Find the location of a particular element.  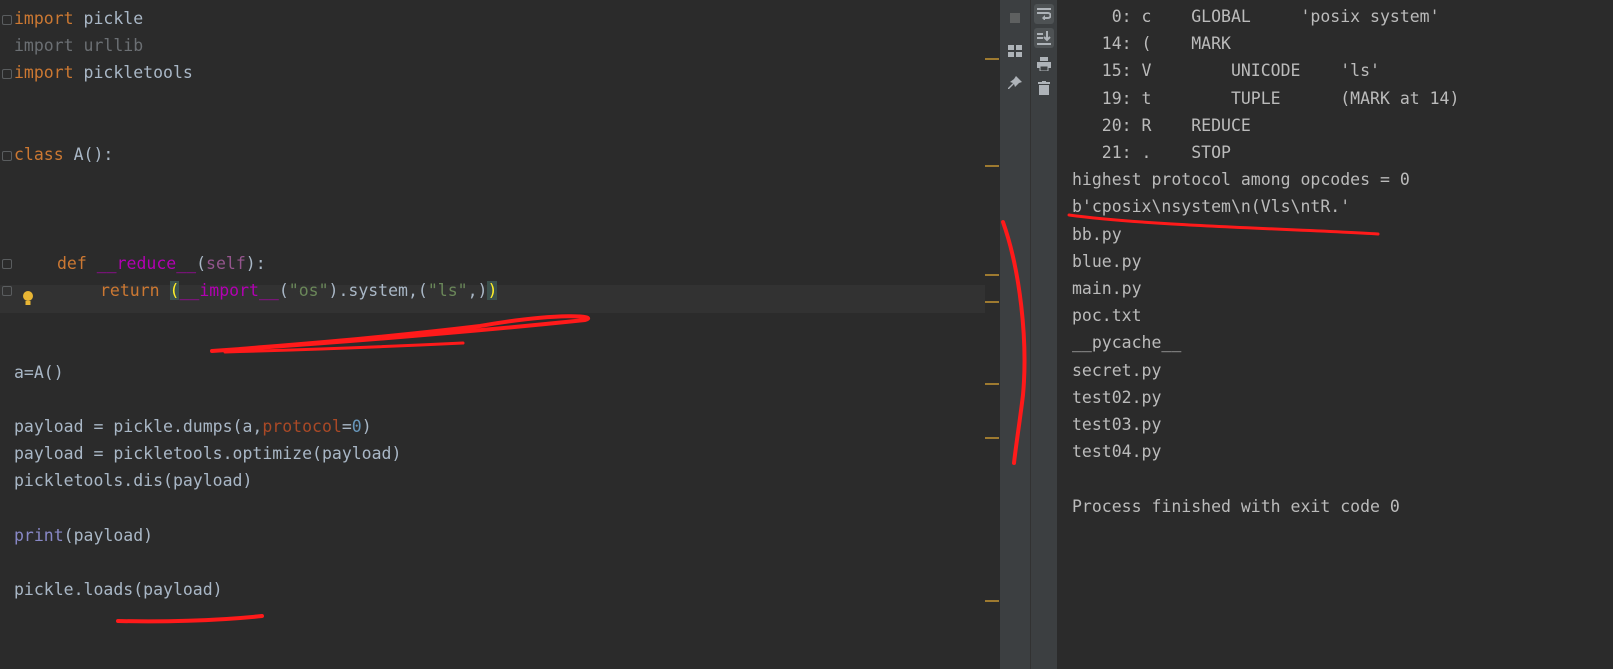

stop-icon is located at coordinates (1015, 18).